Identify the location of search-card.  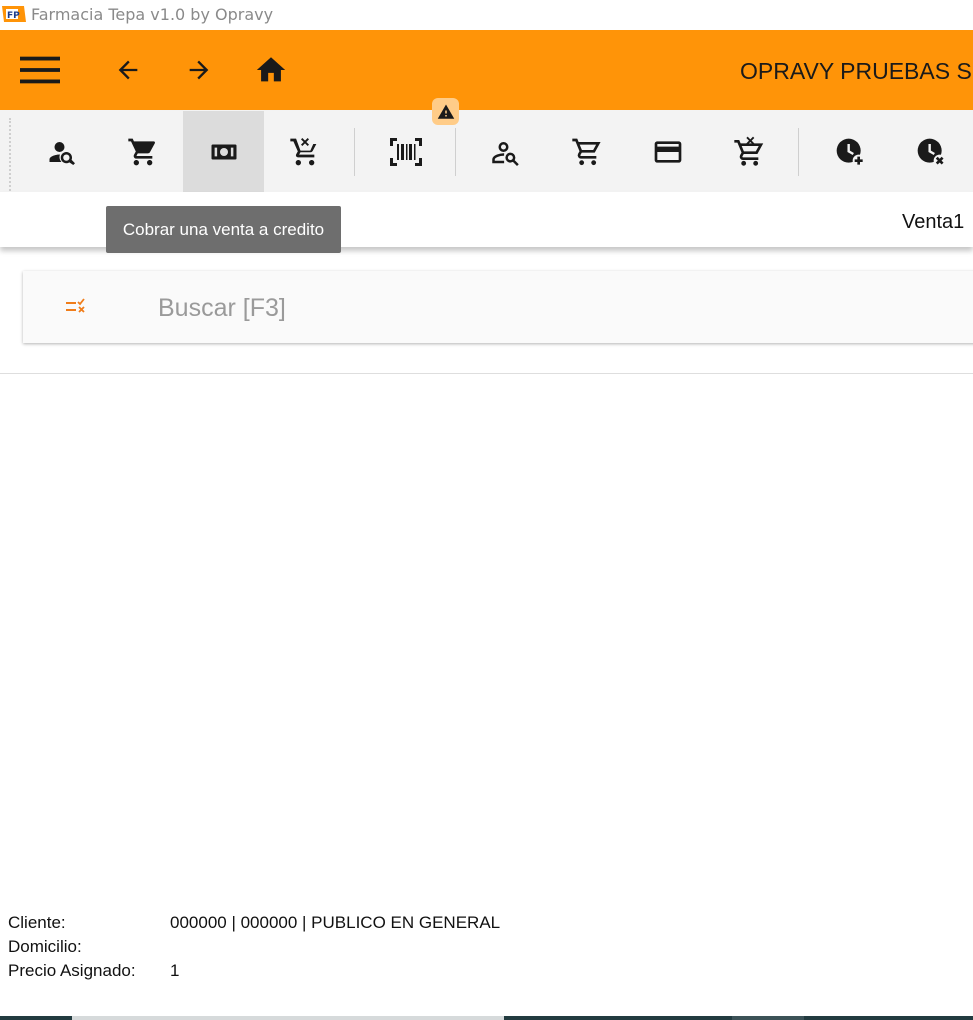
(498, 307).